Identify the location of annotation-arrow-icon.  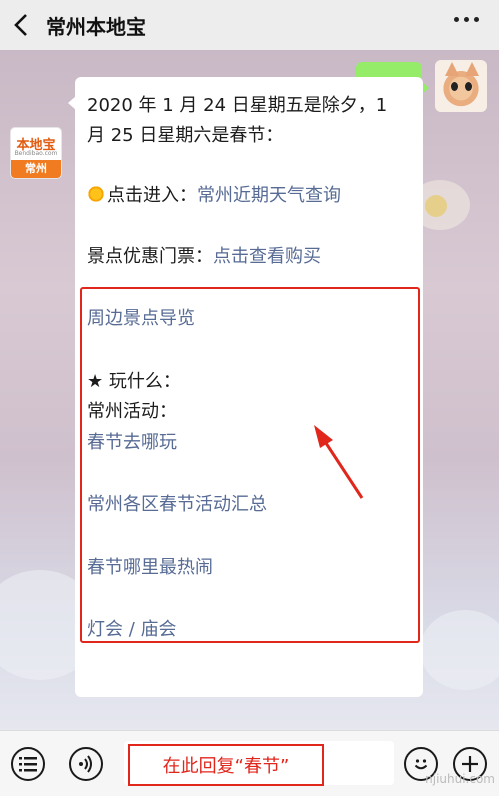
(339, 462).